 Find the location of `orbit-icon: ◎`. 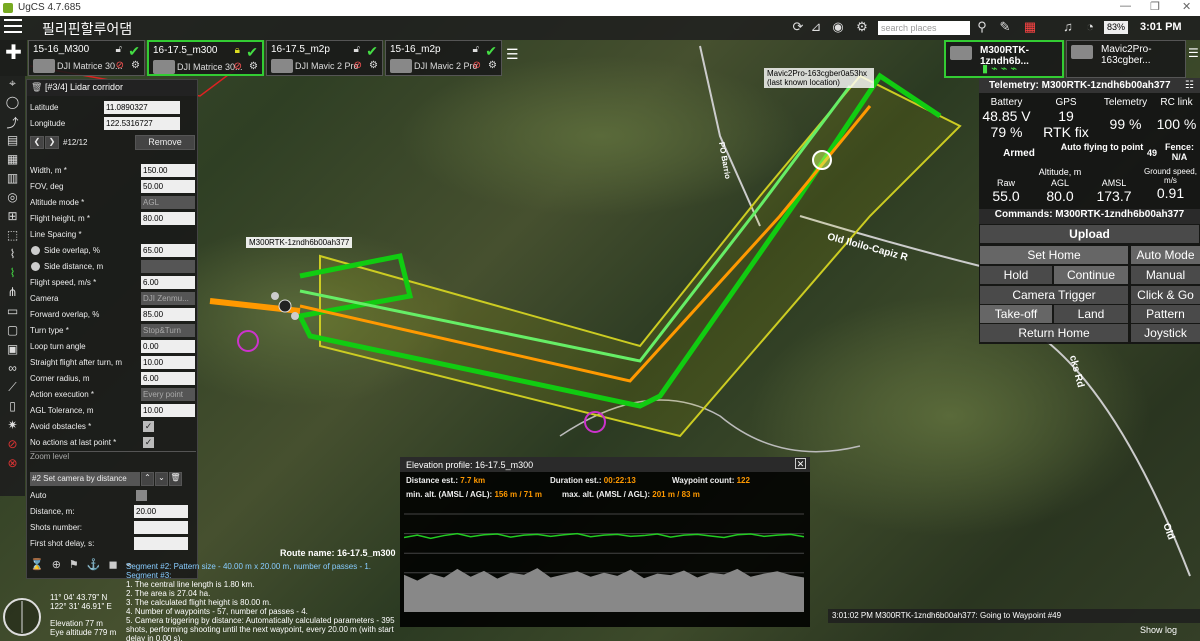

orbit-icon: ◎ is located at coordinates (12, 199).